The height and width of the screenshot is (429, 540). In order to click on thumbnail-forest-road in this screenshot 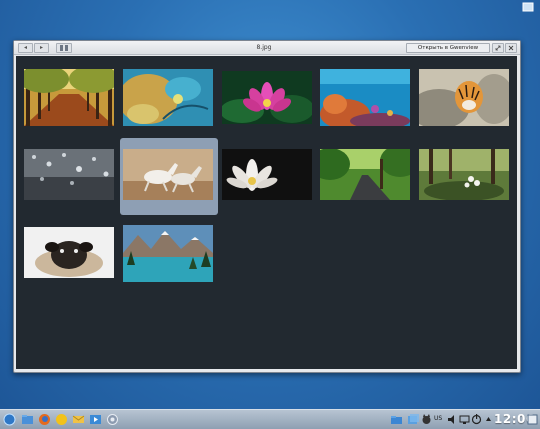, I will do `click(365, 177)`.